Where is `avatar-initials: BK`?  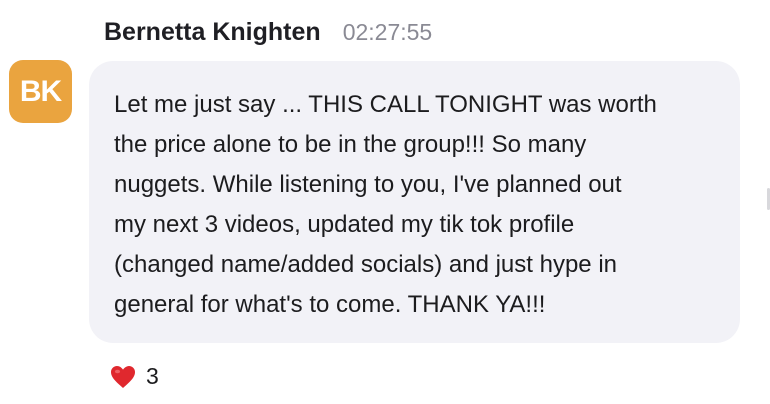 avatar-initials: BK is located at coordinates (40, 91).